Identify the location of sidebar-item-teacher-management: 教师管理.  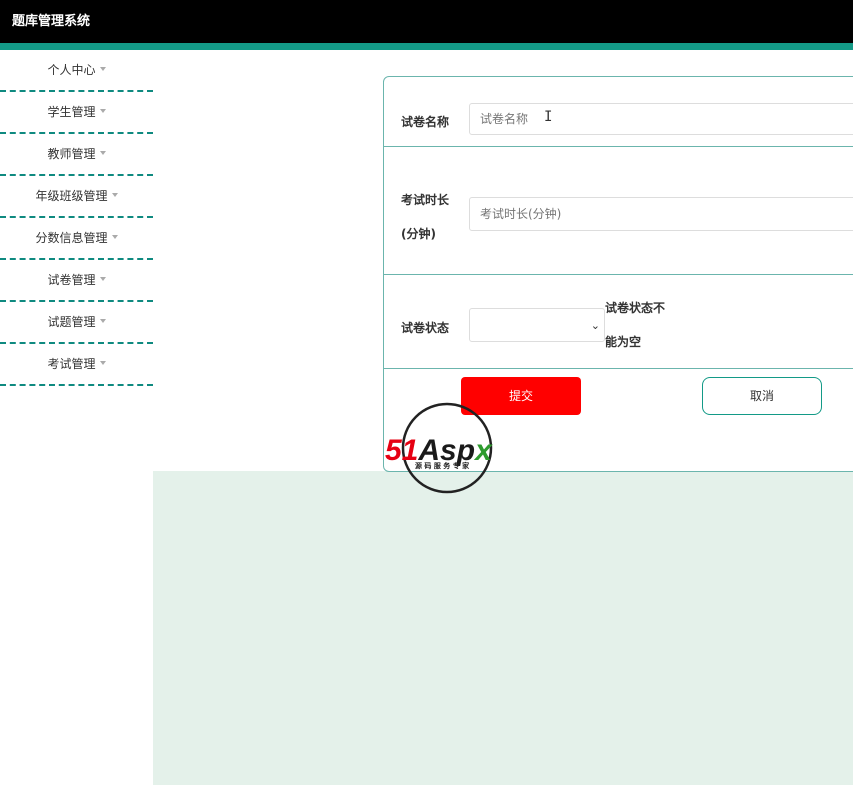
(76, 155).